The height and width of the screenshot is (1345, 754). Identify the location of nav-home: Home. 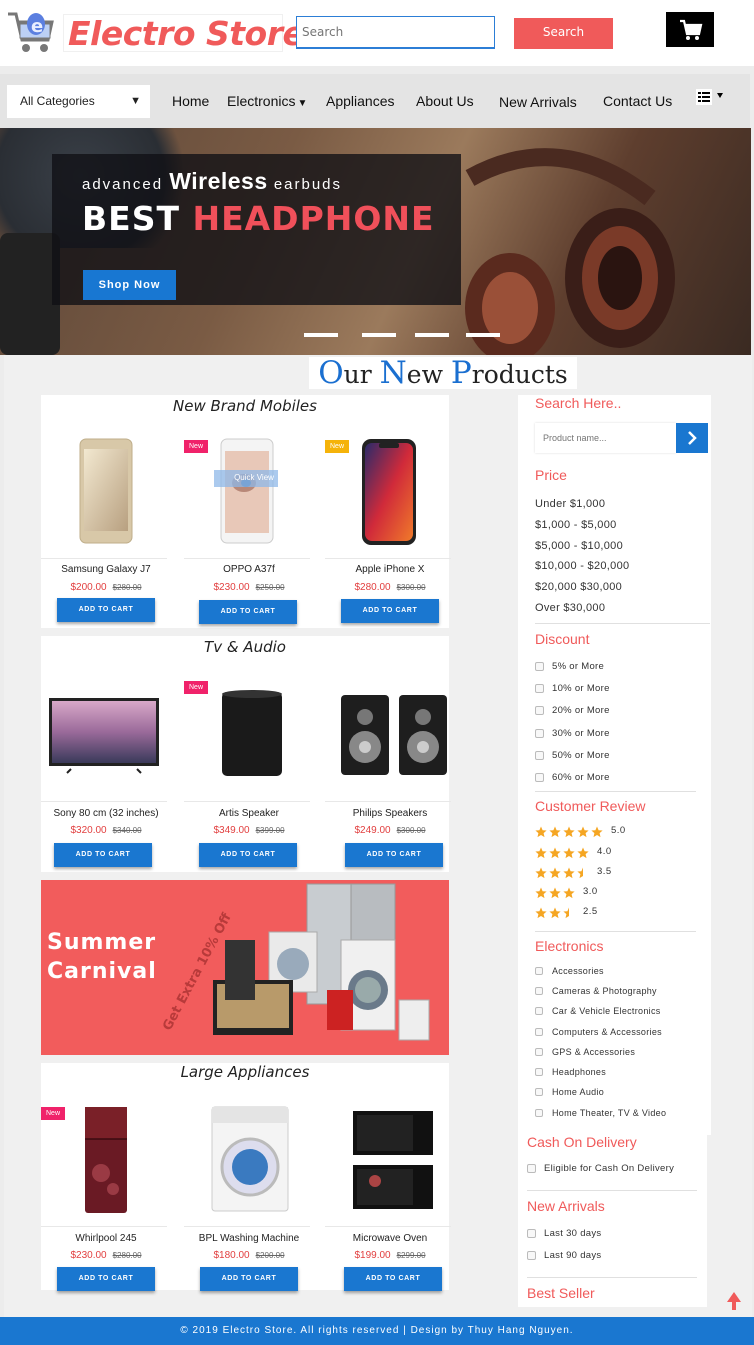
(190, 101).